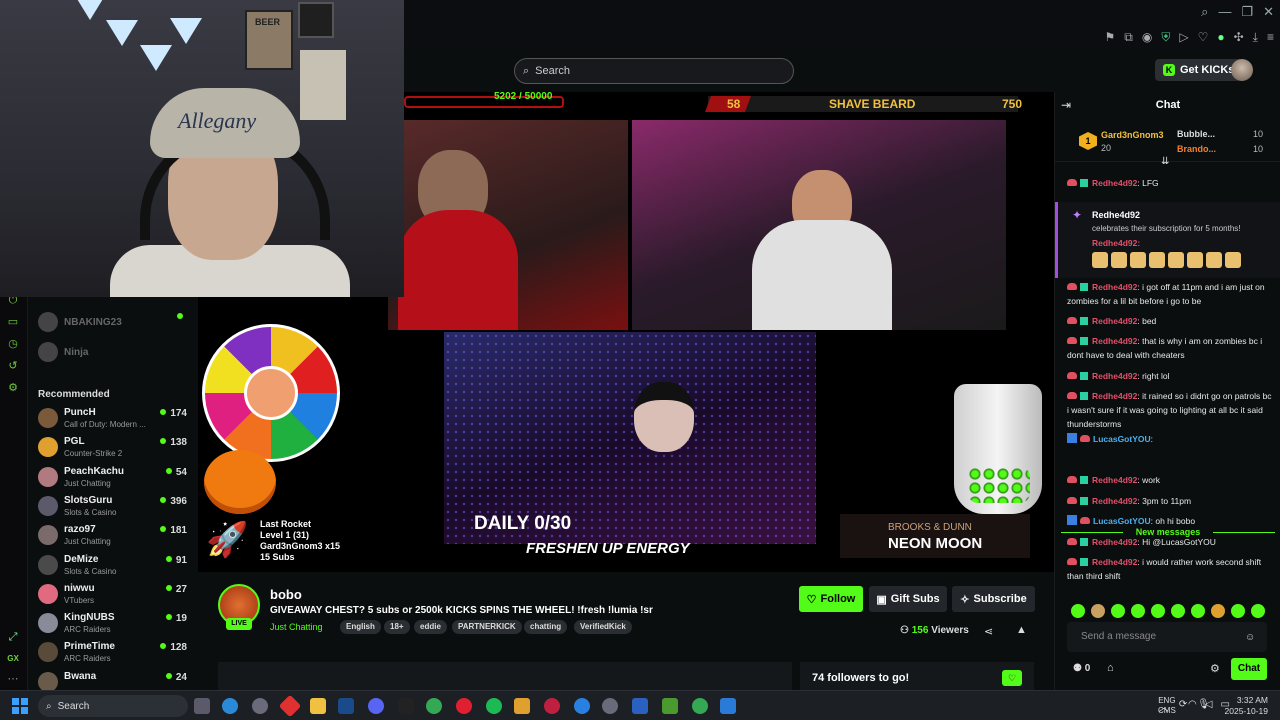  Describe the element at coordinates (318, 706) in the screenshot. I see `file-explorer-icon` at that location.